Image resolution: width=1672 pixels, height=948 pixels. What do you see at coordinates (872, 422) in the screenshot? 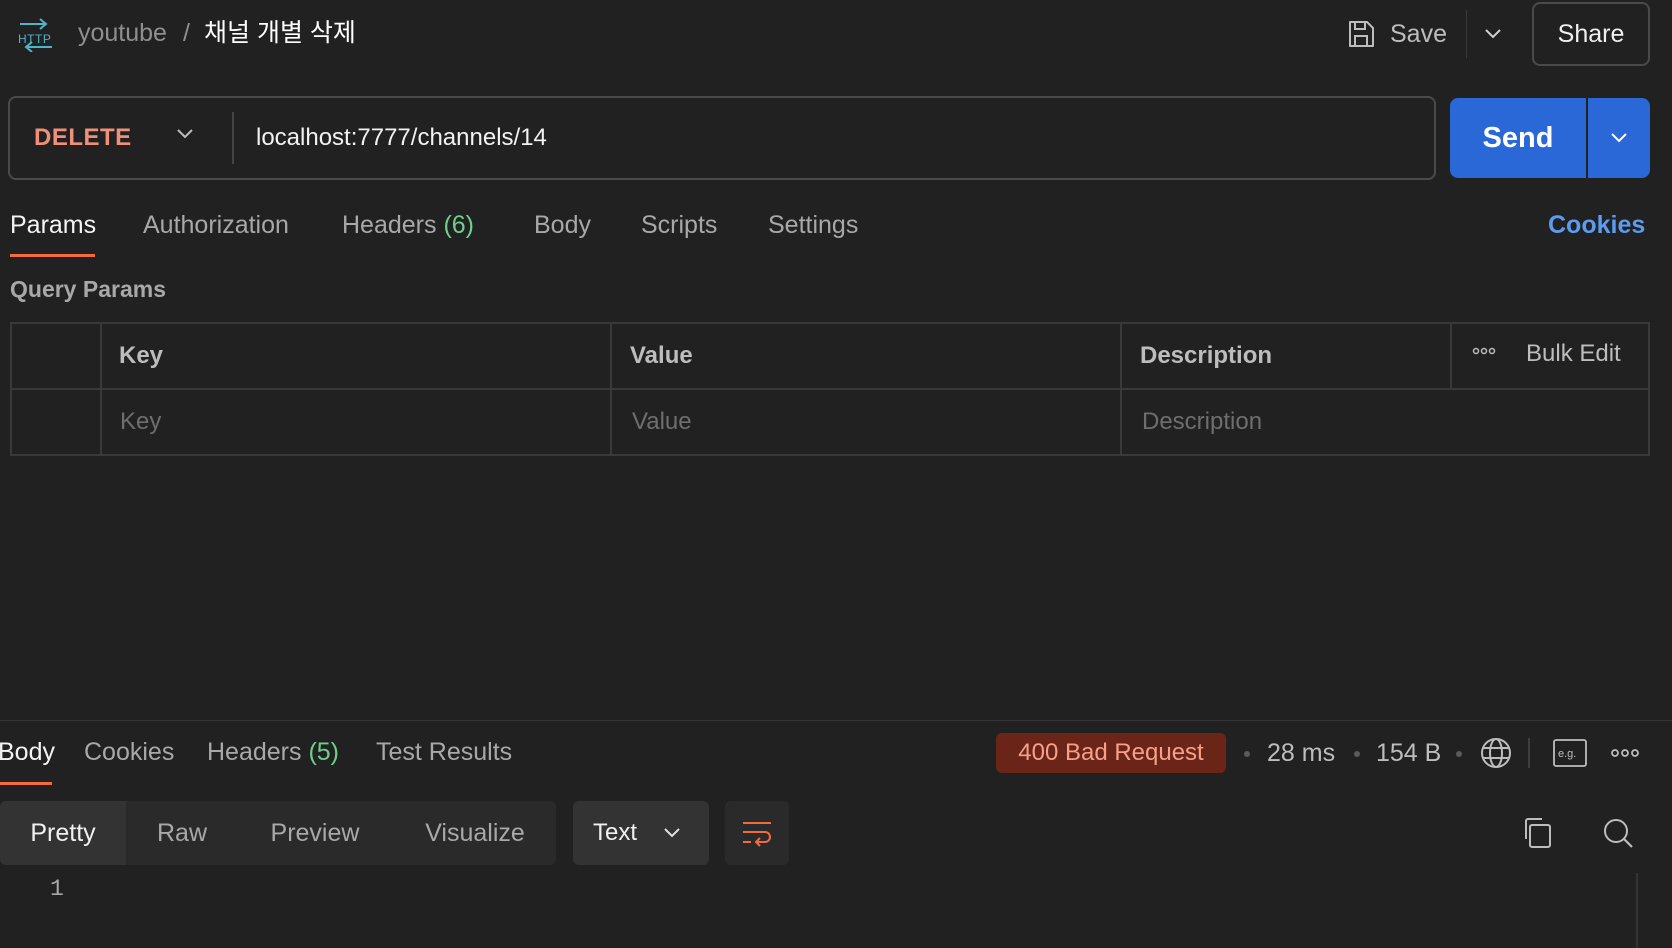
I see `param-value-input` at bounding box center [872, 422].